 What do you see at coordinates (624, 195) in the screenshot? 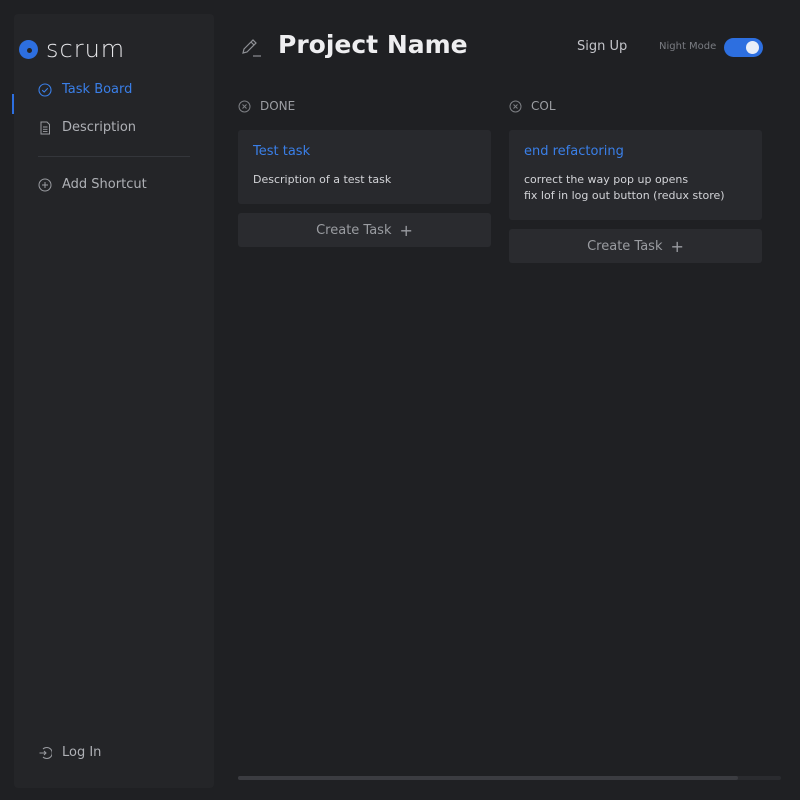
I see `task-description-line: fix lof in log out button (redux store)` at bounding box center [624, 195].